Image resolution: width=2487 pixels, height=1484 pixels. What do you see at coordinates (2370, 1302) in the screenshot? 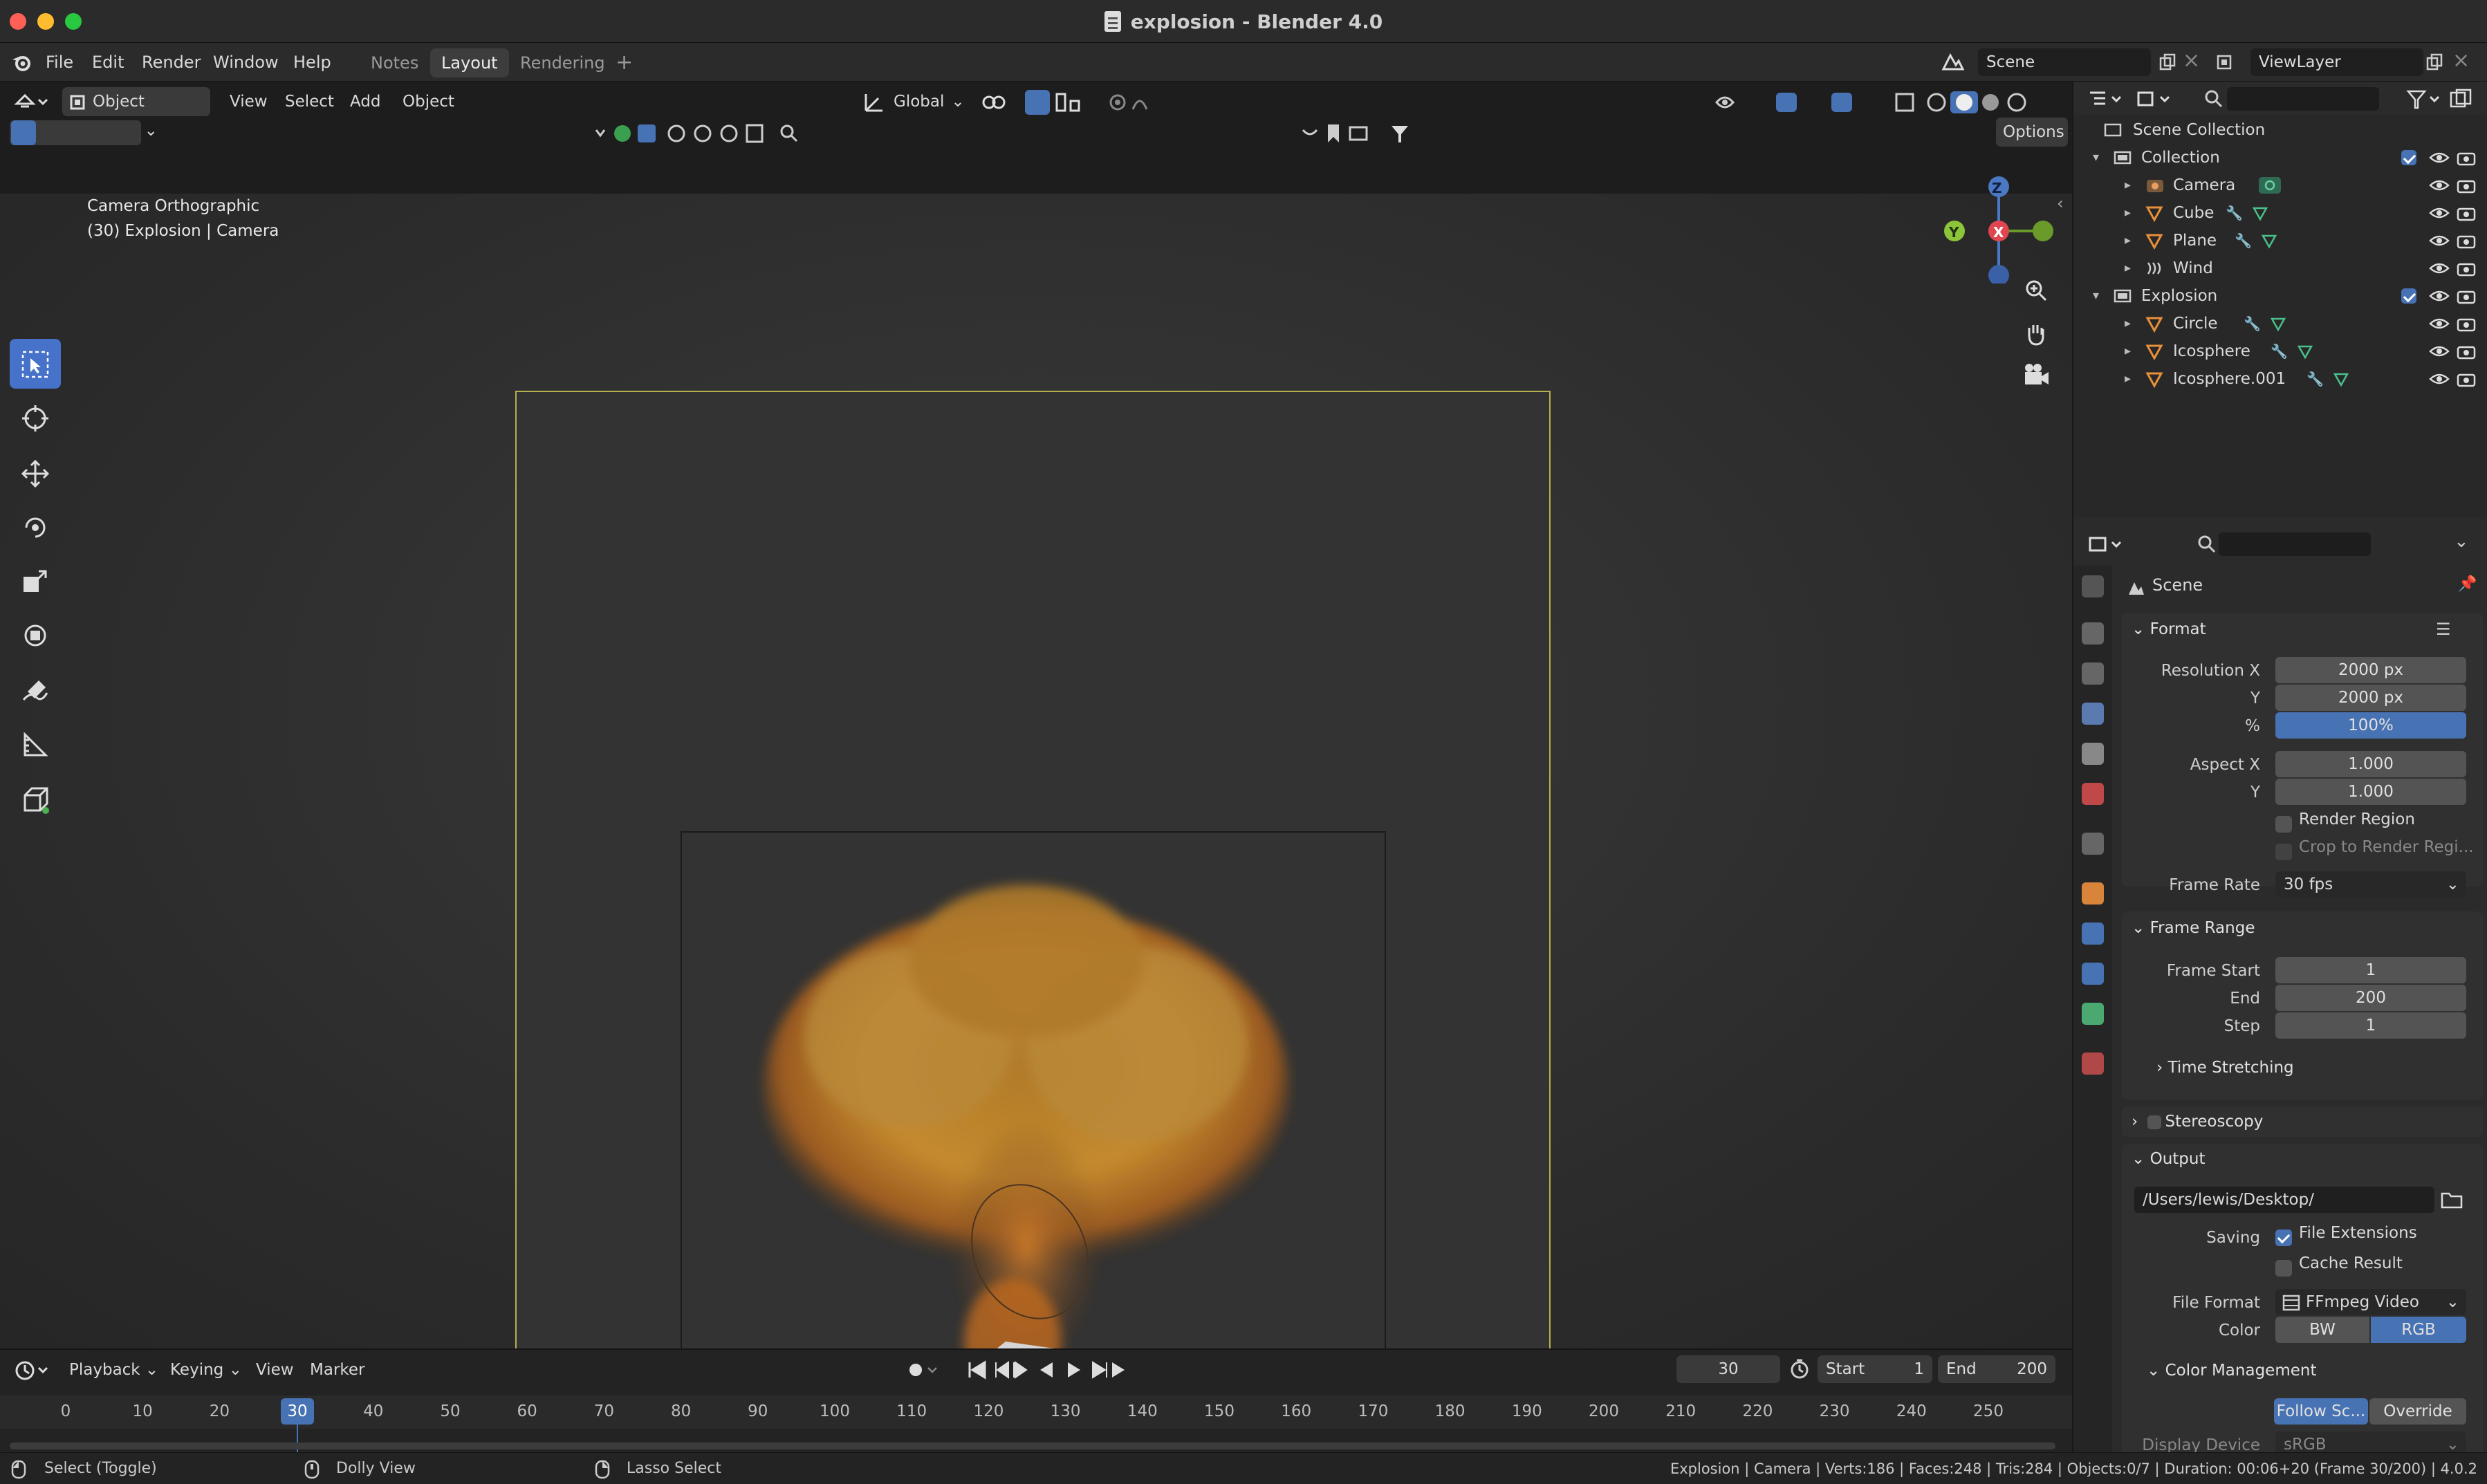
I see `file-format-dropdown: FFmpeg Video ⌄` at bounding box center [2370, 1302].